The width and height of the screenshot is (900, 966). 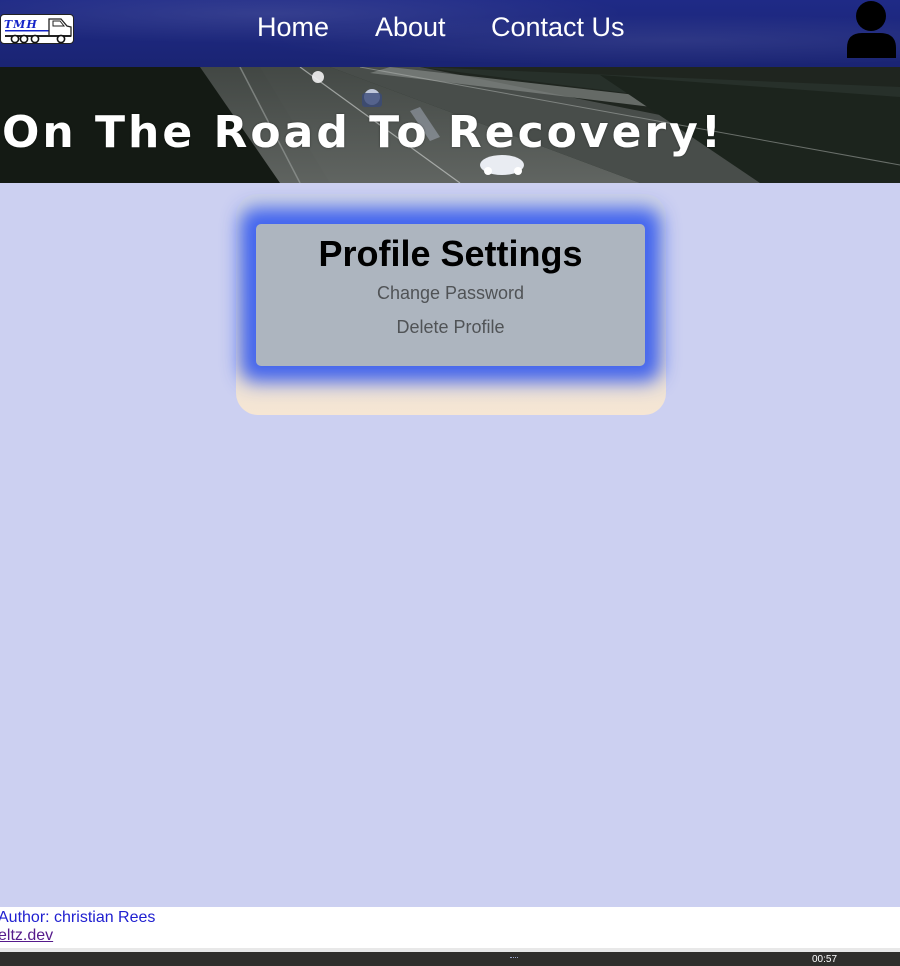 I want to click on author-credit: Author: christian Rees, so click(x=78, y=917).